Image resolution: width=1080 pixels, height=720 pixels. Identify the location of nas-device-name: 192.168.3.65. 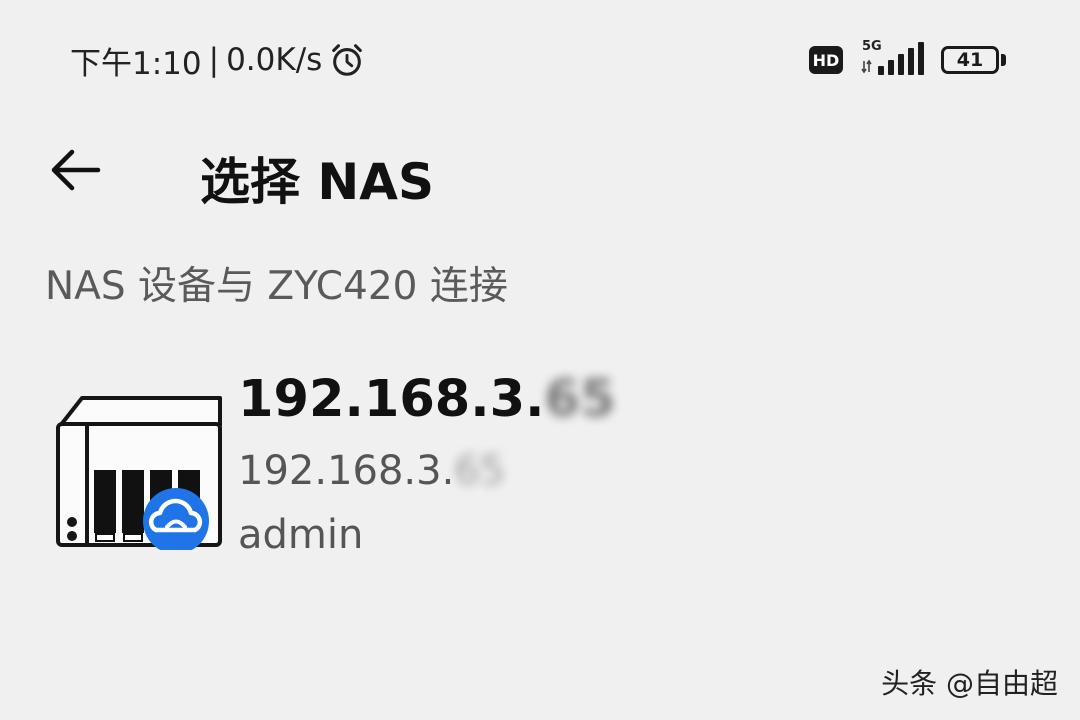
(427, 399).